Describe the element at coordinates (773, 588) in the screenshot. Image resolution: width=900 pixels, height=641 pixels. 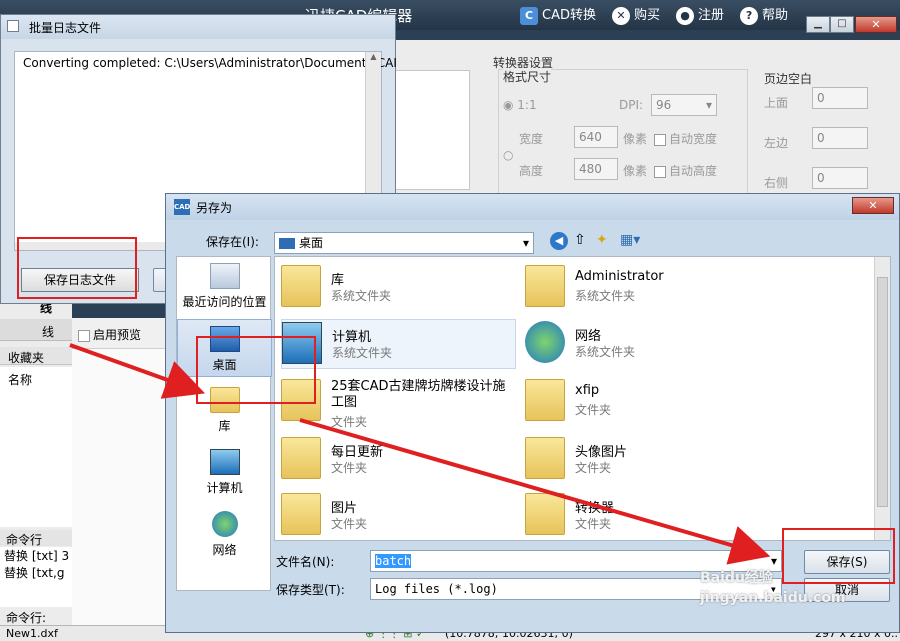
I see `watermark: Baidu经验 jingyan.baidu.com` at that location.